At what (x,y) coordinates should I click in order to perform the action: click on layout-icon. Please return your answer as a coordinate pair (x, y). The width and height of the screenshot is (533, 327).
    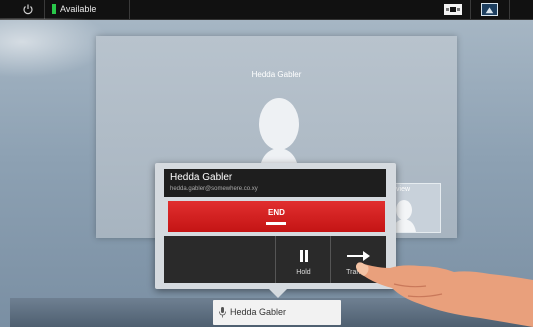
    Looking at the image, I should click on (453, 9).